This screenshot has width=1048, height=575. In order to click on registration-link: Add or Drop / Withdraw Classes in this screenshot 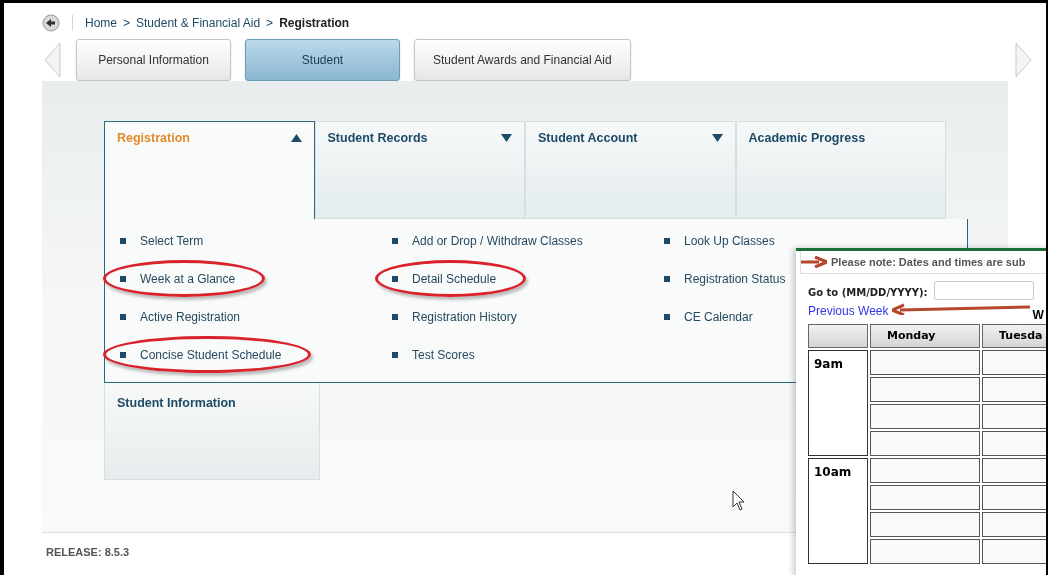, I will do `click(497, 240)`.